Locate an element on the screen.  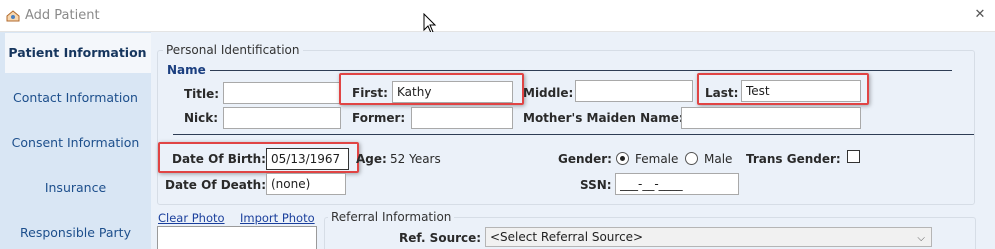
name-section-label: Name is located at coordinates (186, 70).